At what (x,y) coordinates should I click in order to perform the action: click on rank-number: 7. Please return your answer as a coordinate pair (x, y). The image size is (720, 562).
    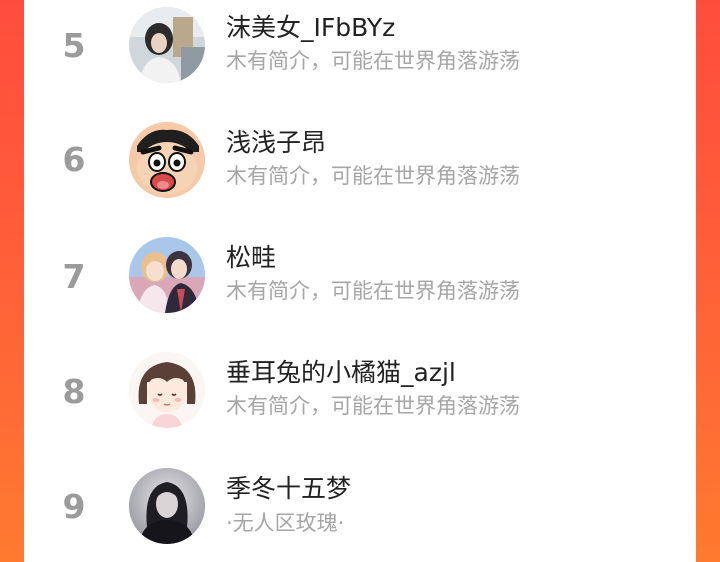
    Looking at the image, I should click on (74, 276).